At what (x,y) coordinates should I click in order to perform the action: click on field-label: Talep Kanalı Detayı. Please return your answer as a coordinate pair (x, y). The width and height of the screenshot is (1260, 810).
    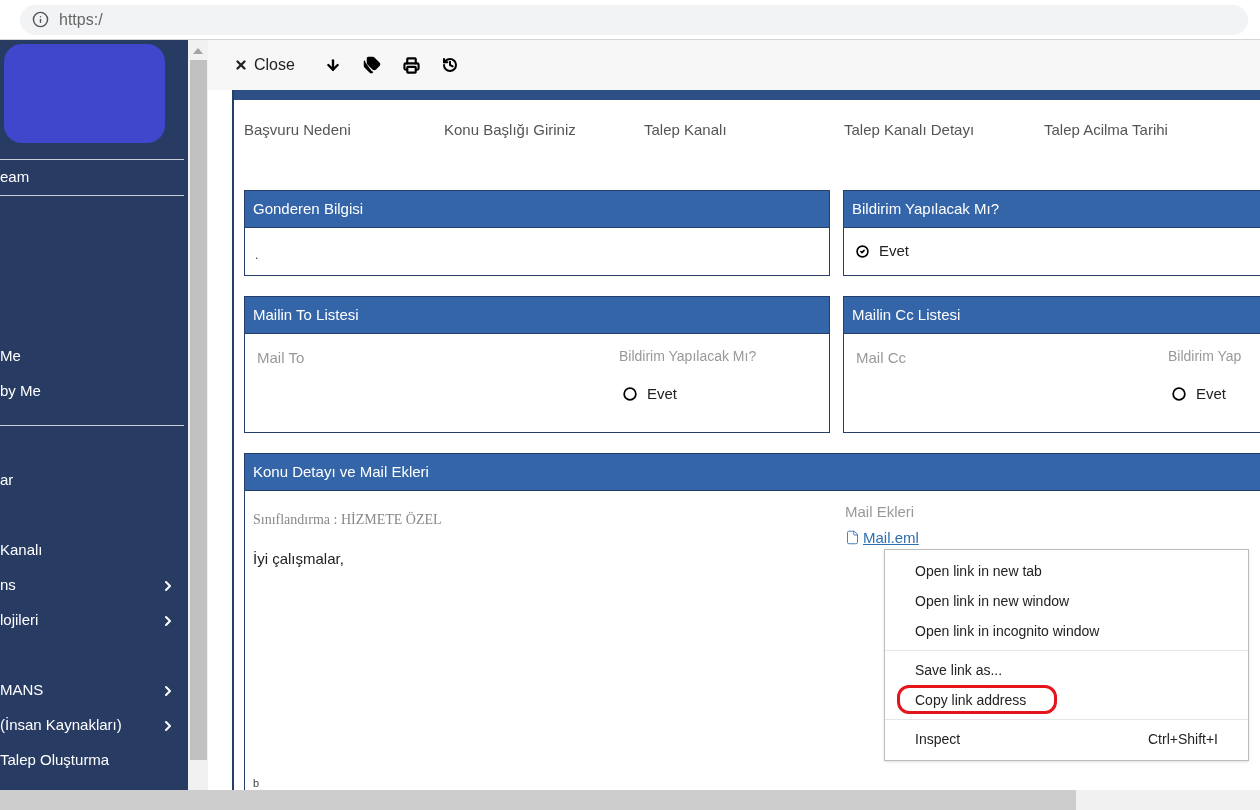
    Looking at the image, I should click on (909, 129).